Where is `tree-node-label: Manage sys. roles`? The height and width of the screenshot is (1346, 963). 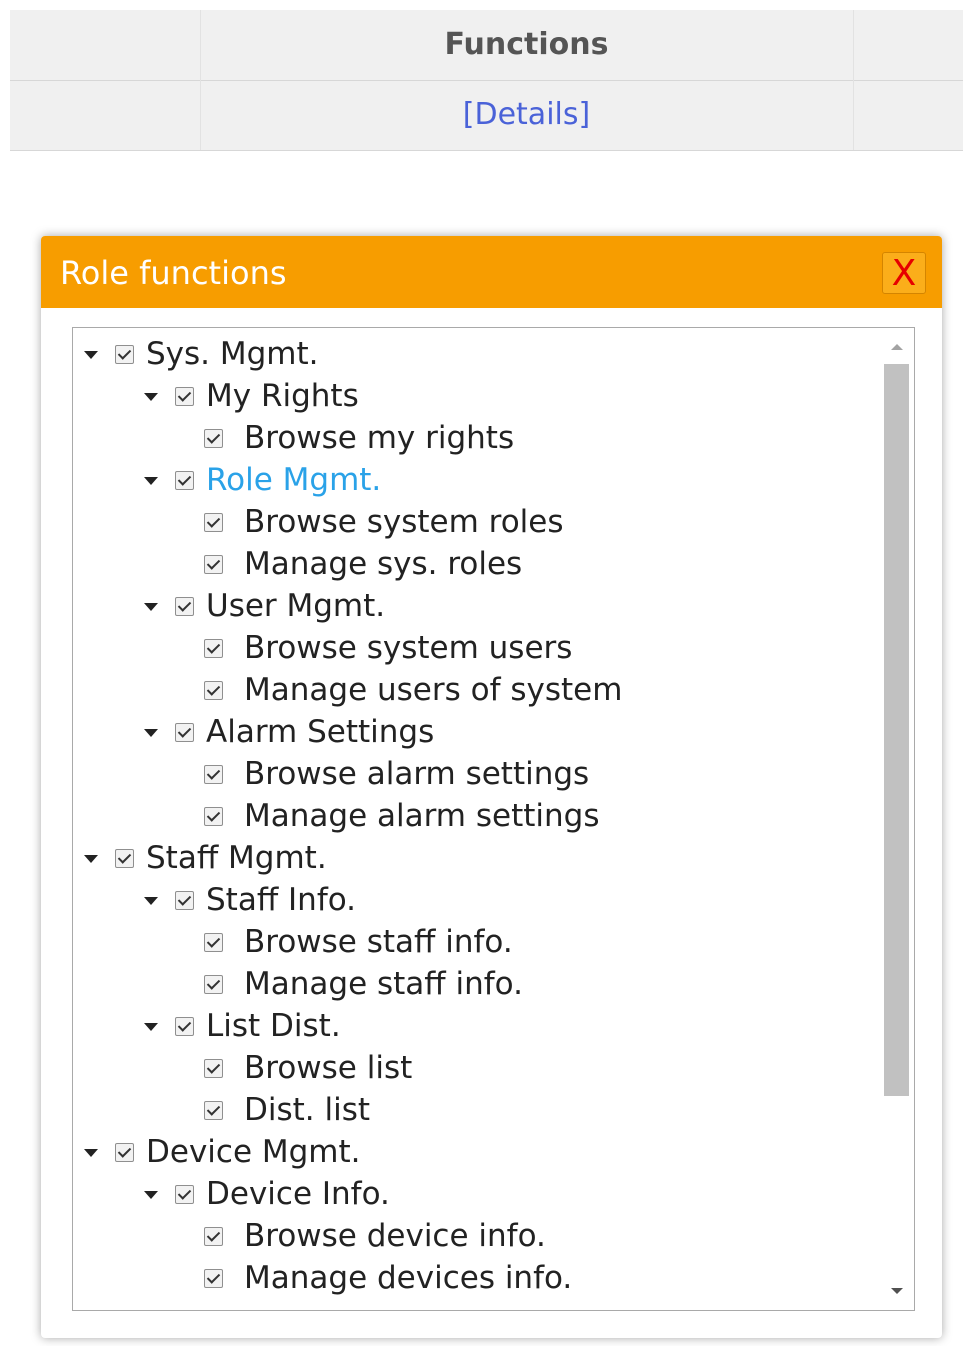
tree-node-label: Manage sys. roles is located at coordinates (383, 564).